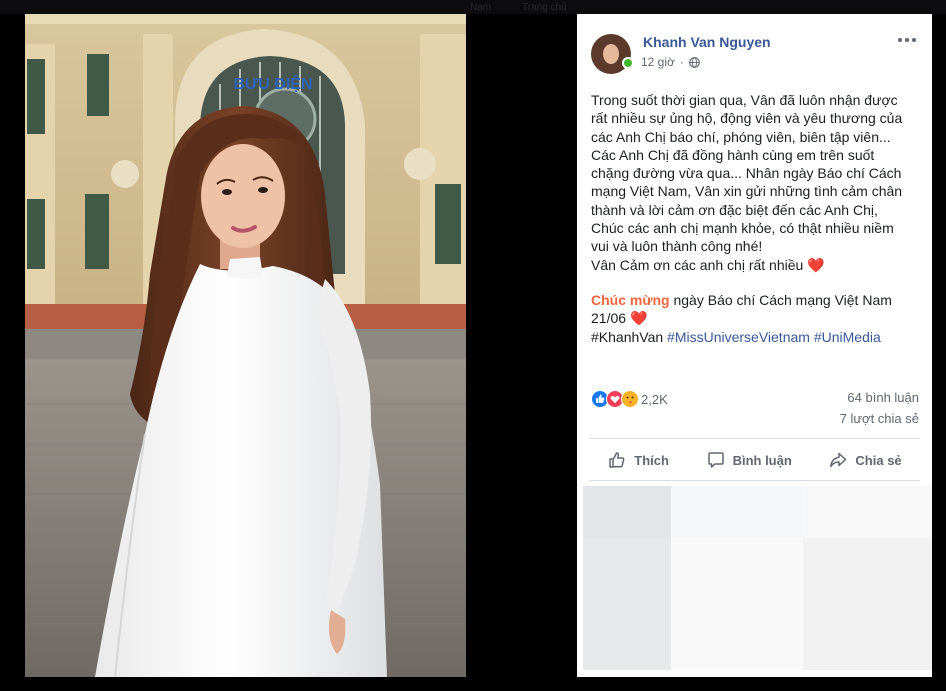 The height and width of the screenshot is (691, 946). I want to click on hashtag-line: #KhanhVan #MissUniverseVietnam #UniMedia, so click(756, 337).